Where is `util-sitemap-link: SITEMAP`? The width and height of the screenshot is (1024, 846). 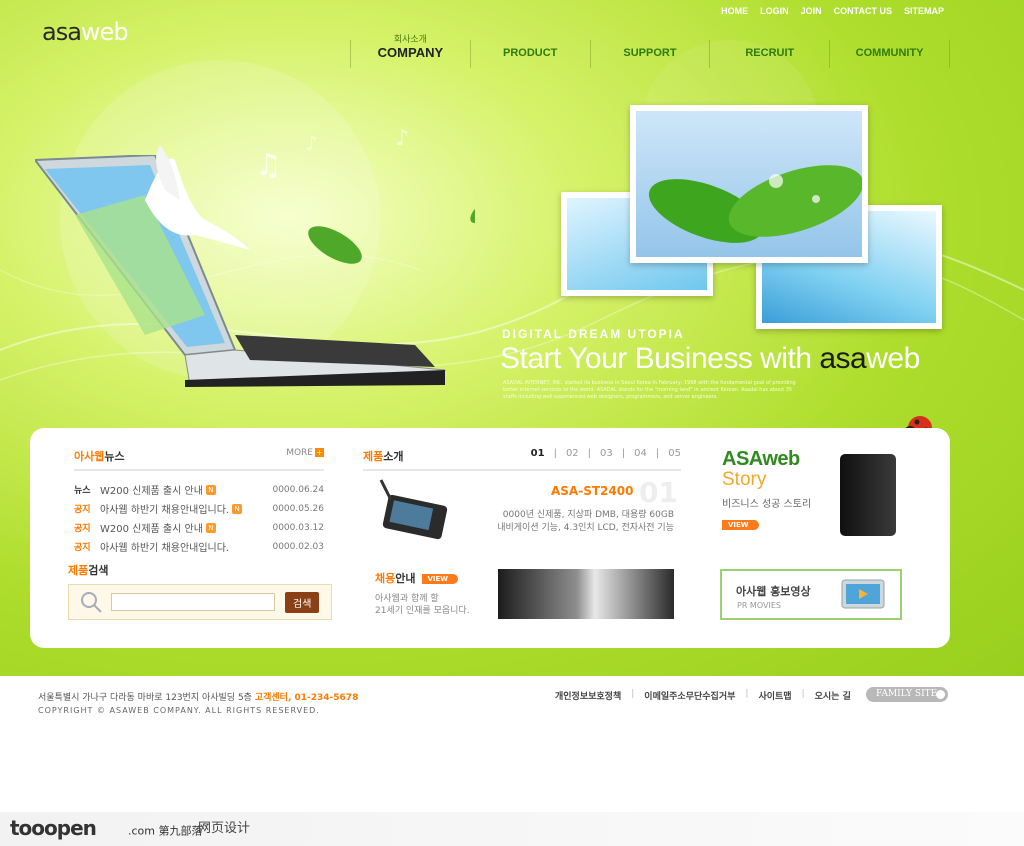 util-sitemap-link: SITEMAP is located at coordinates (924, 11).